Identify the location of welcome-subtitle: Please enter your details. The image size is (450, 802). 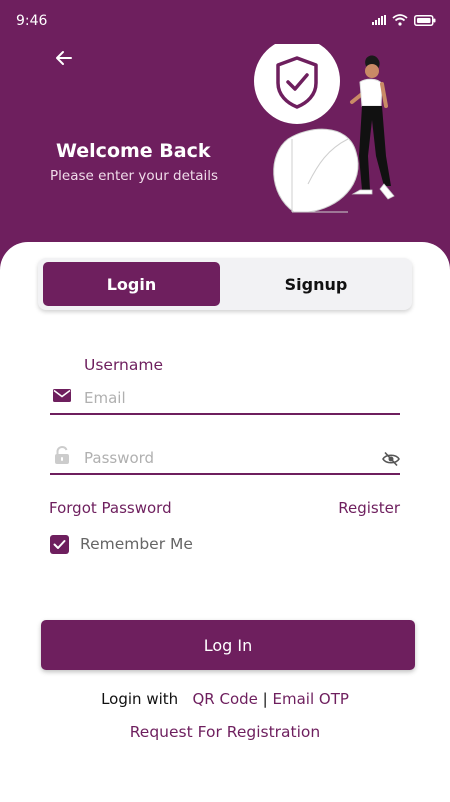
(134, 176).